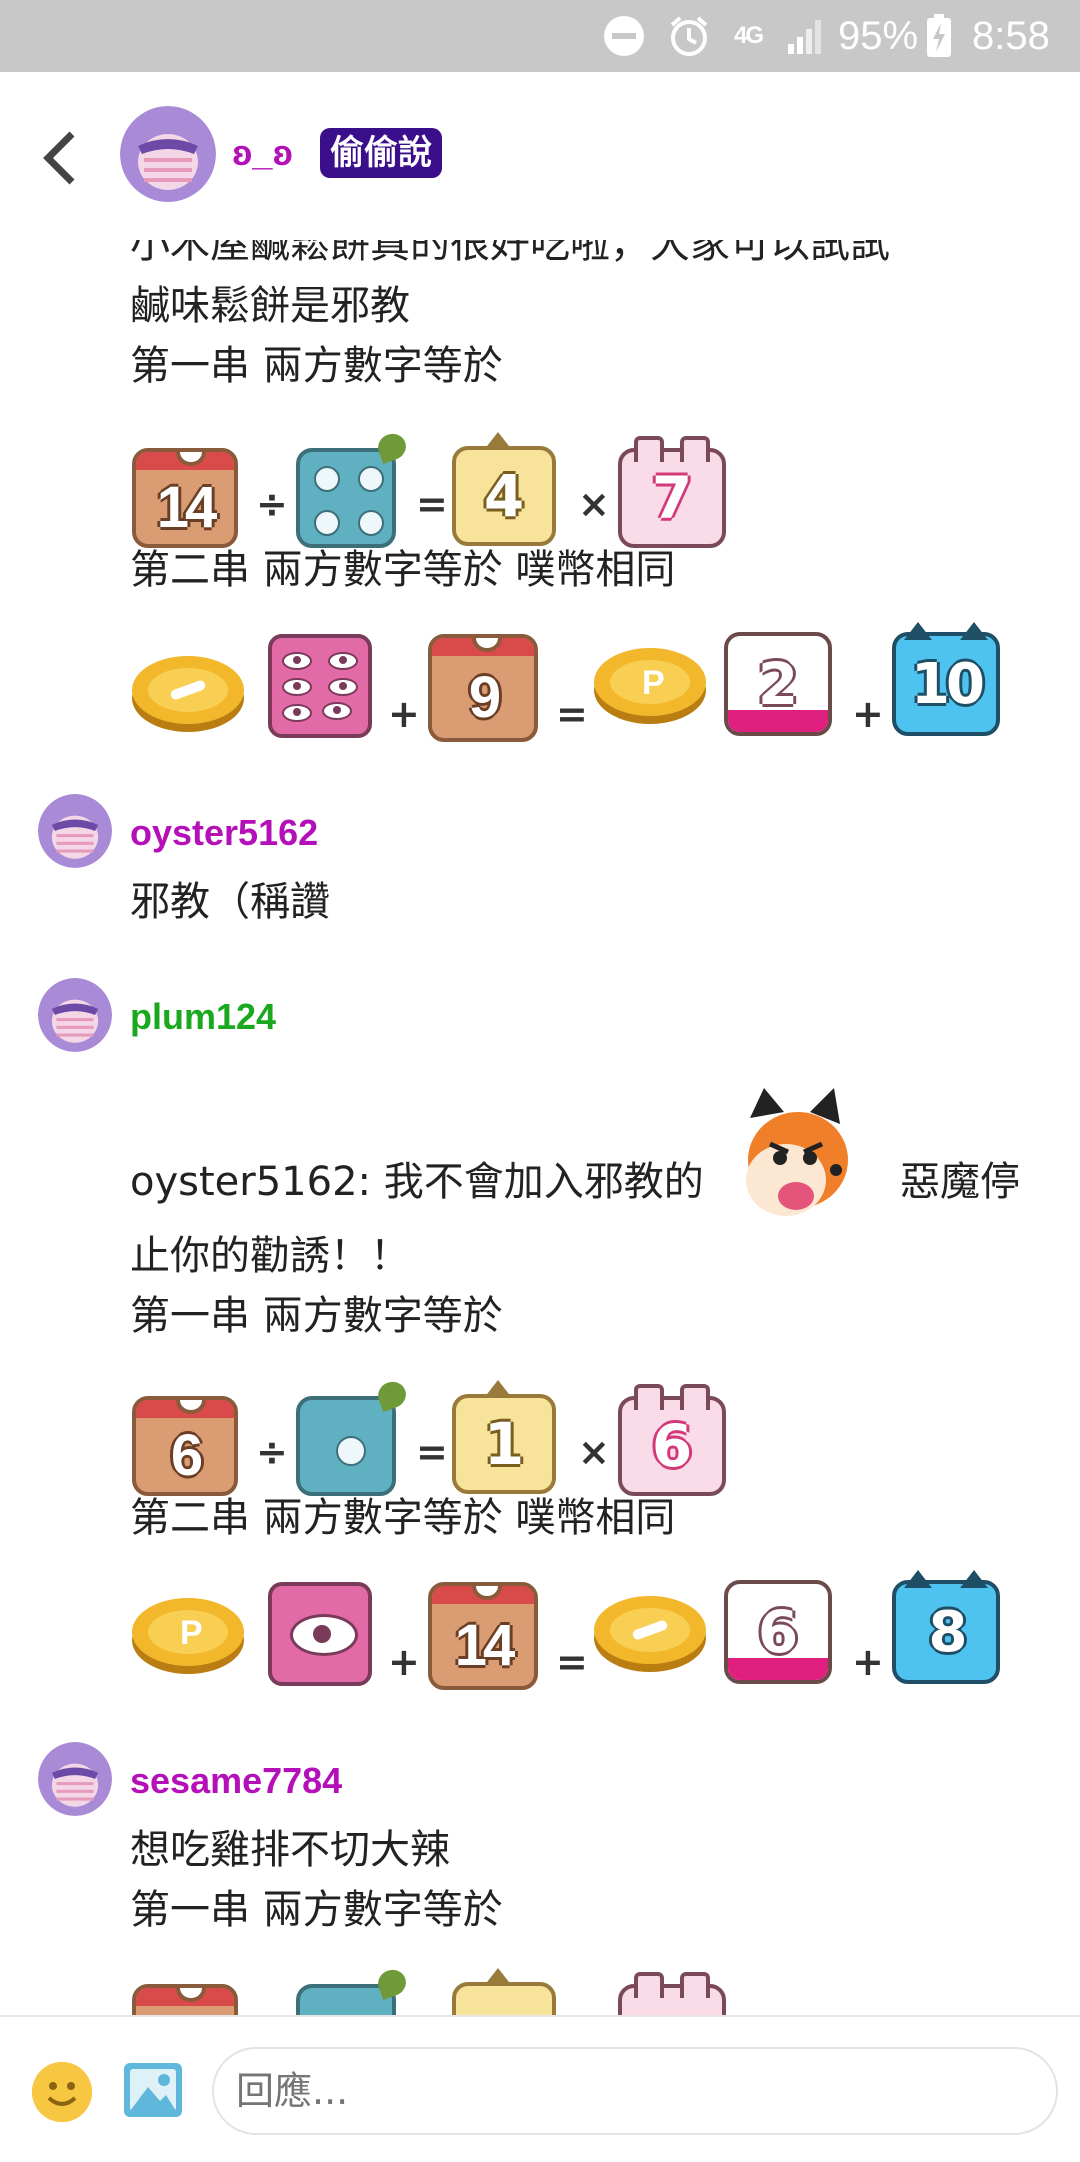  I want to click on white-box-sticker: 2, so click(778, 684).